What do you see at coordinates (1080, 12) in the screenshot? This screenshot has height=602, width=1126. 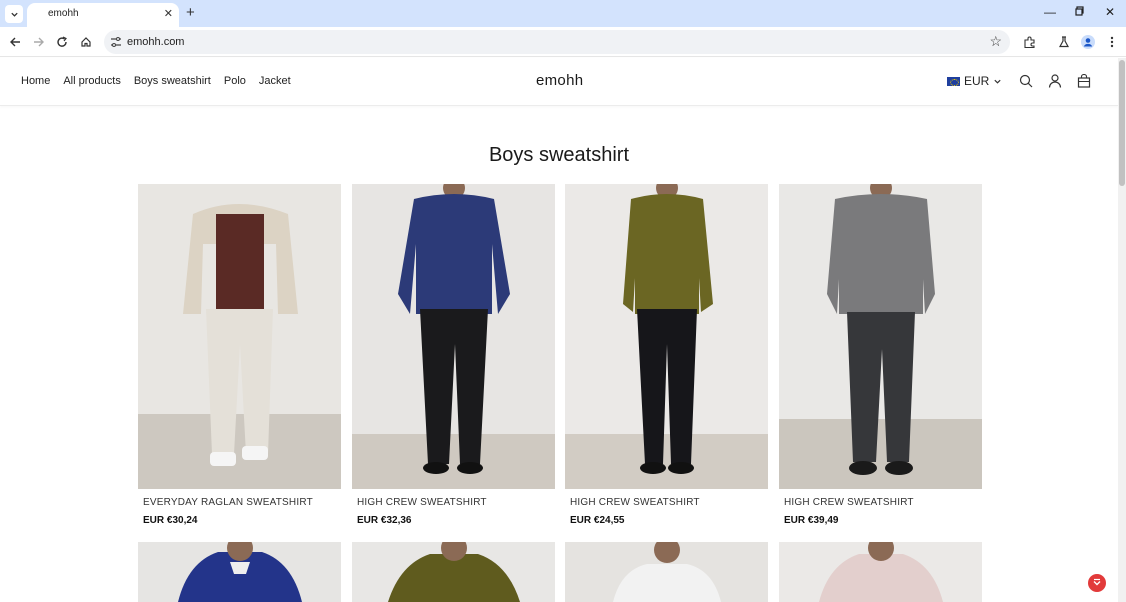 I see `restore-icon` at bounding box center [1080, 12].